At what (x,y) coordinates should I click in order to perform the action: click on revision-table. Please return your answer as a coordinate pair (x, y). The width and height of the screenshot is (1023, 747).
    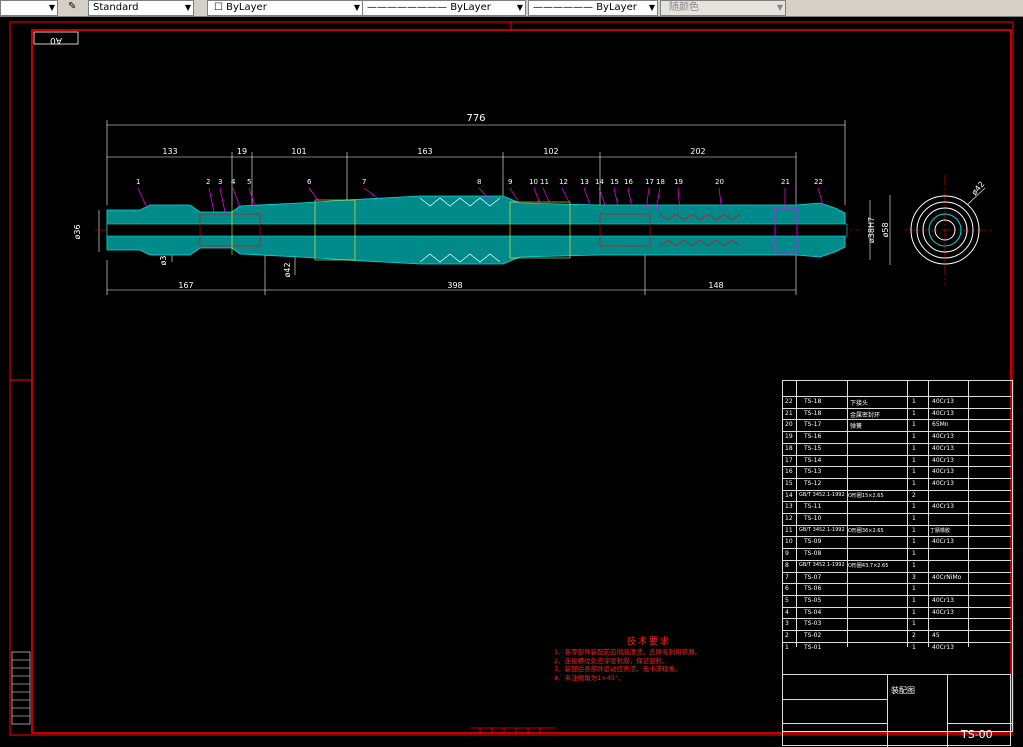
    Looking at the image, I should click on (21, 688).